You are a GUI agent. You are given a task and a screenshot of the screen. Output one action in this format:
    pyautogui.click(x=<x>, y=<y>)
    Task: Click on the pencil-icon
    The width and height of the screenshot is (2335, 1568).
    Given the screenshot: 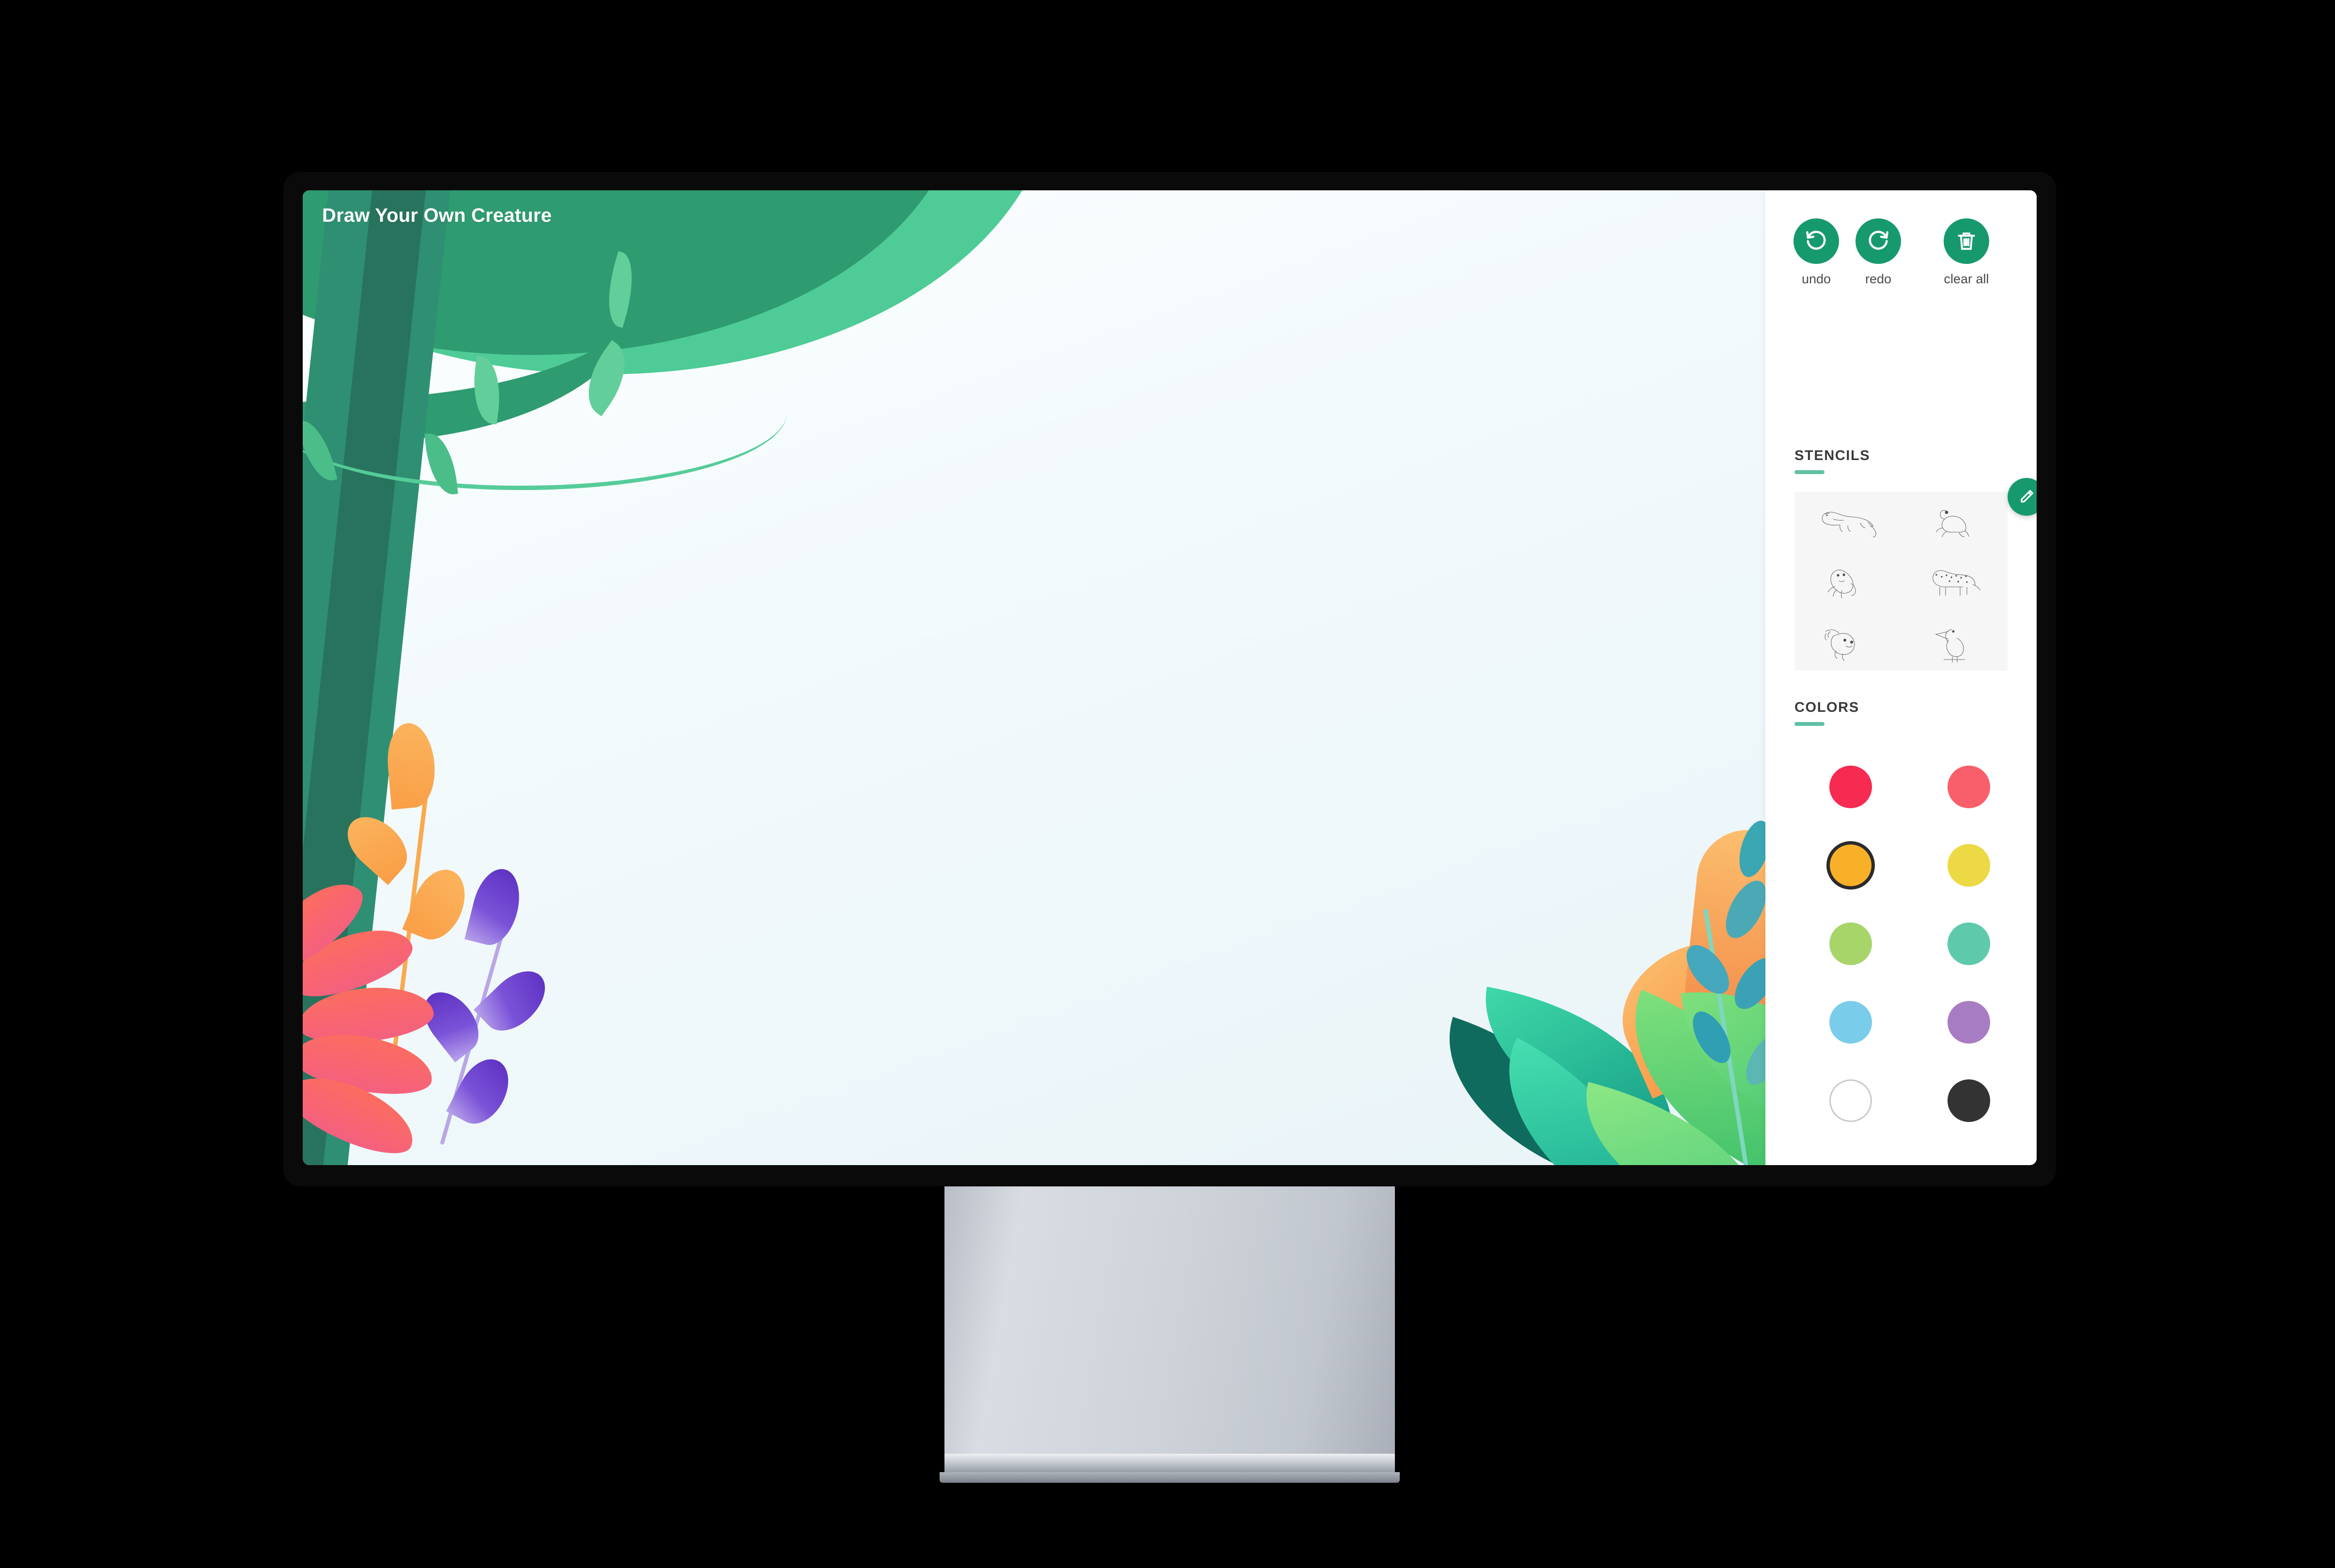 What is the action you would take?
    pyautogui.click(x=2023, y=497)
    